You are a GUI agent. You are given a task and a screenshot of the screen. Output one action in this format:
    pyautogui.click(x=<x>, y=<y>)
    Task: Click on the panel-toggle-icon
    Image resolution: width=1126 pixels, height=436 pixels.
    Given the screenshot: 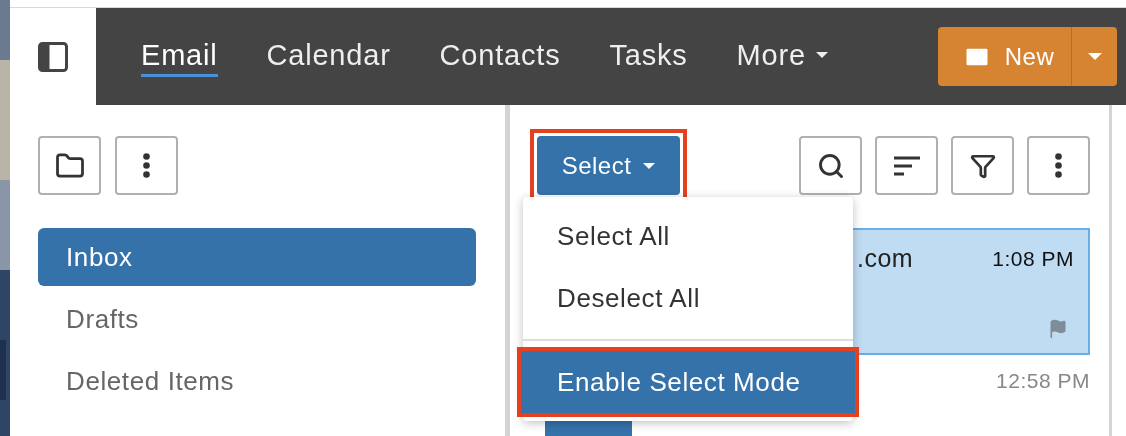 What is the action you would take?
    pyautogui.click(x=53, y=56)
    